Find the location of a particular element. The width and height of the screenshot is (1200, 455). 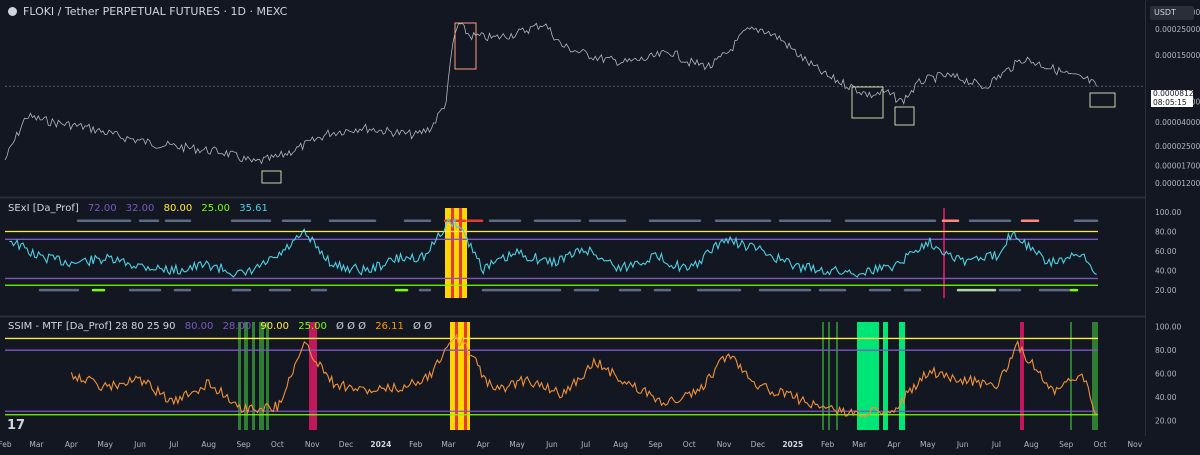

time-axis-label: 2024 is located at coordinates (380, 444).